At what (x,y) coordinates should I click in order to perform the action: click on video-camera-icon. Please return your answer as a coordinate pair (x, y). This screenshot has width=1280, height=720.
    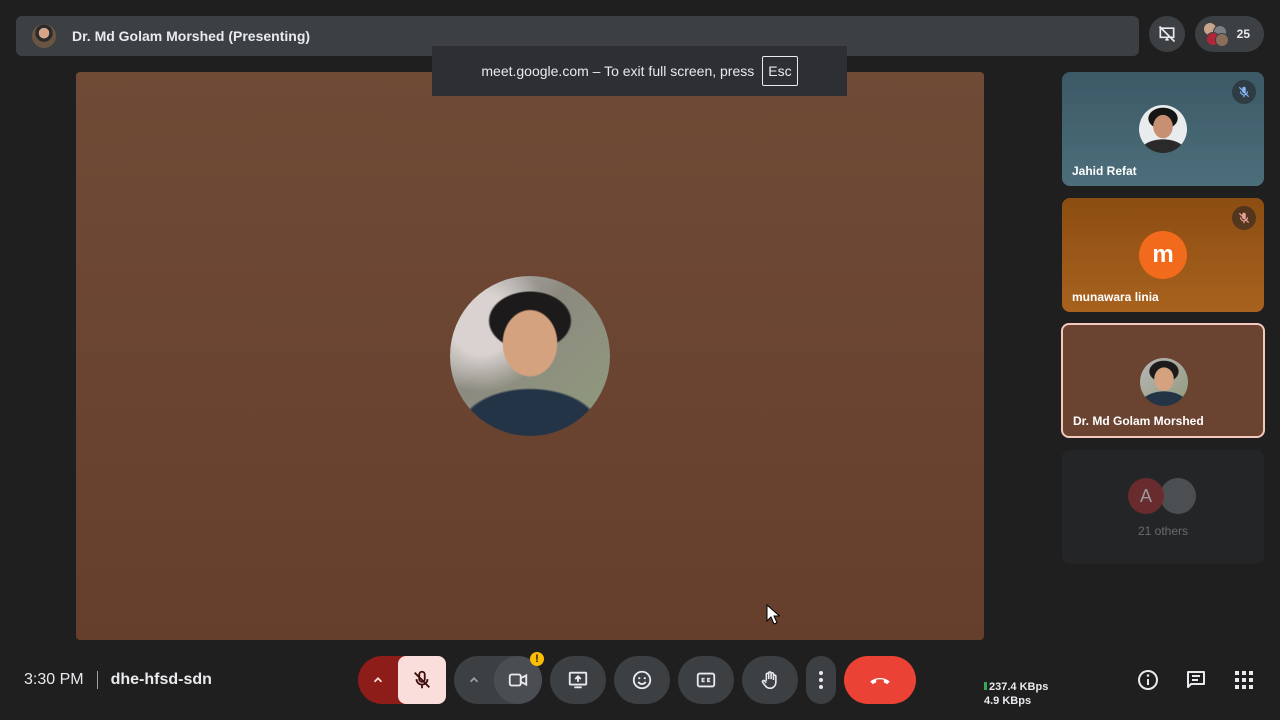
    Looking at the image, I should click on (518, 680).